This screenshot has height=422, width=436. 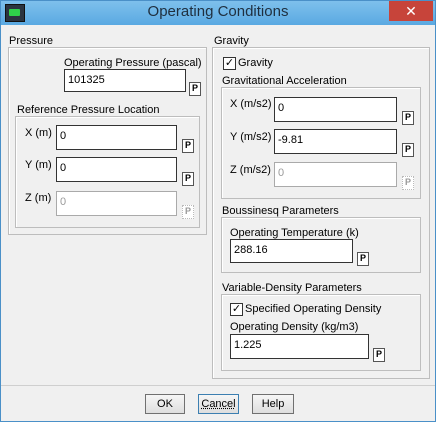 What do you see at coordinates (251, 104) in the screenshot?
I see `grav-x-label: X (m/s2)` at bounding box center [251, 104].